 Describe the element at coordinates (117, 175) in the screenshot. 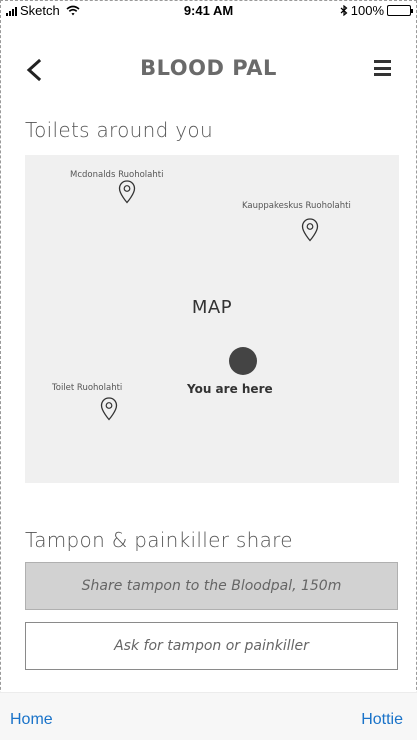

I see `place-label-mcdonalds: Mcdonalds Ruoholahti` at that location.